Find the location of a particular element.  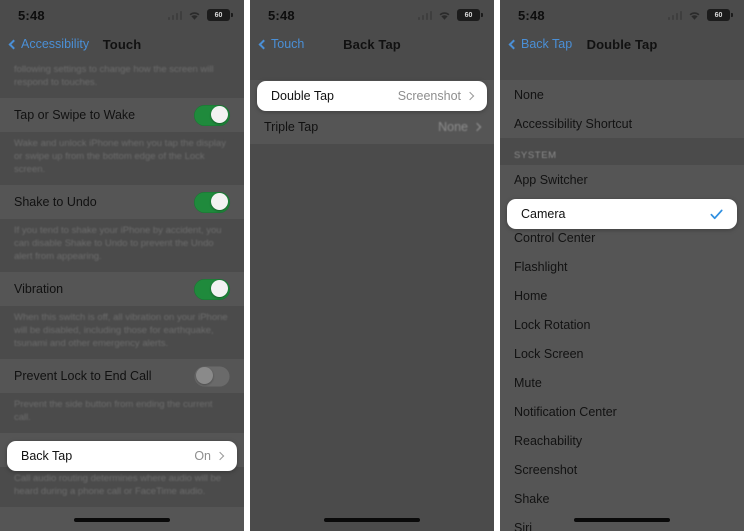

highlight-double-tap-row: Double Tap Screenshot is located at coordinates (372, 96).